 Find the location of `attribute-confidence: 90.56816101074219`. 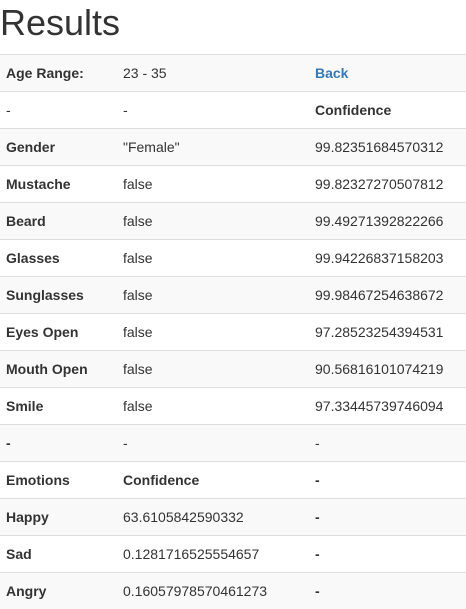

attribute-confidence: 90.56816101074219 is located at coordinates (387, 369).